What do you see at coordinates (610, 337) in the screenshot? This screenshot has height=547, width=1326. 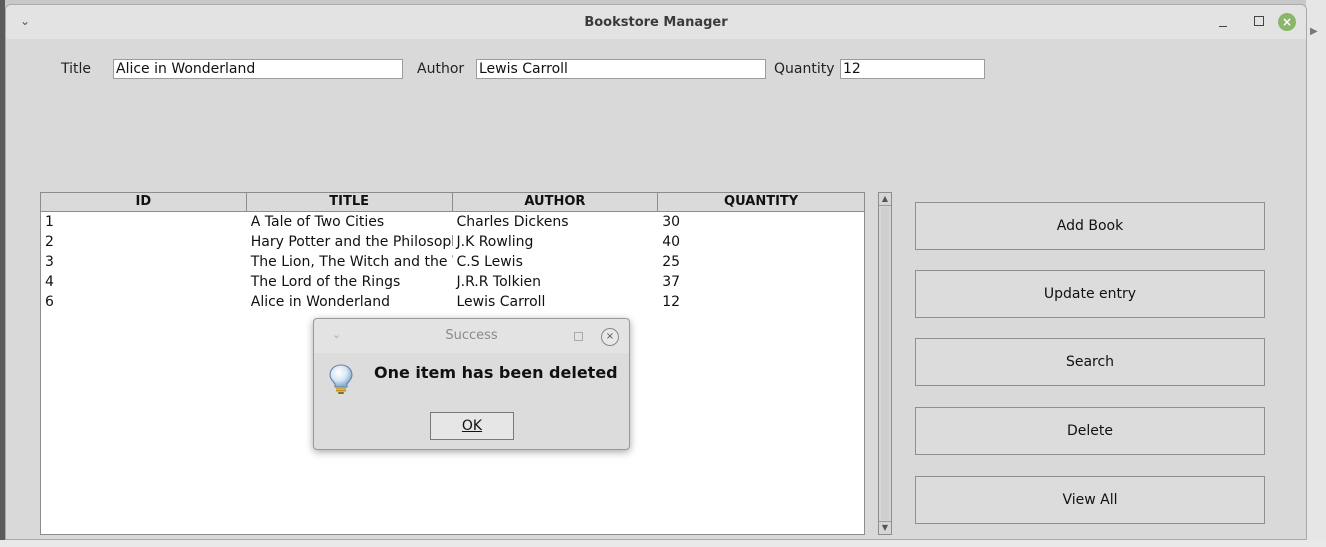 I see `dialog-close-button: ×` at bounding box center [610, 337].